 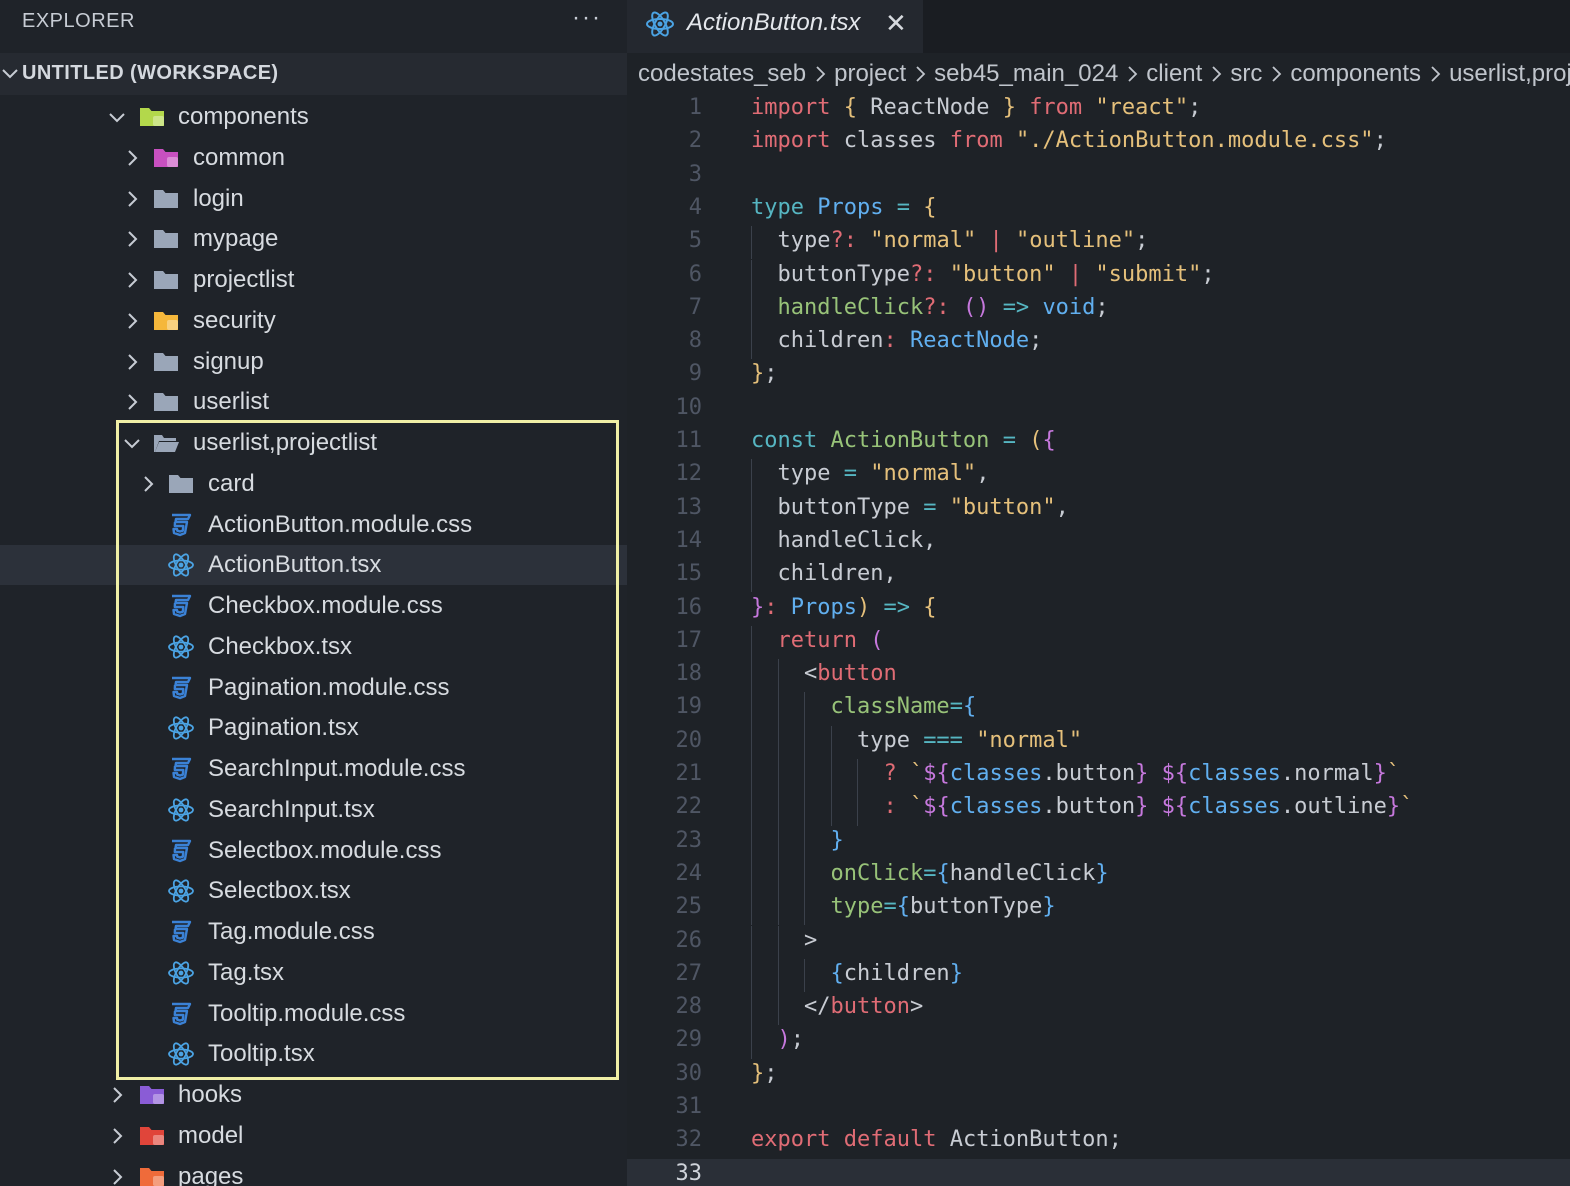 I want to click on breadcrumb-item: seb45_main_024, so click(x=1026, y=74).